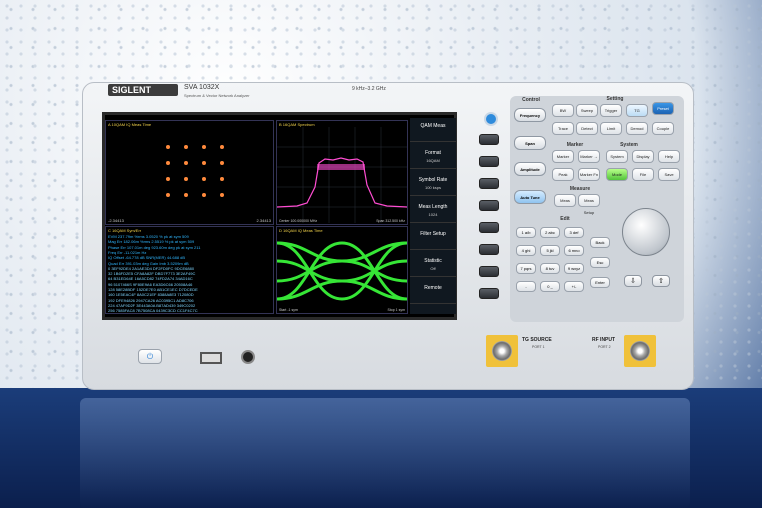  What do you see at coordinates (433, 211) in the screenshot?
I see `softkey-3: Meas Length 1024` at bounding box center [433, 211].